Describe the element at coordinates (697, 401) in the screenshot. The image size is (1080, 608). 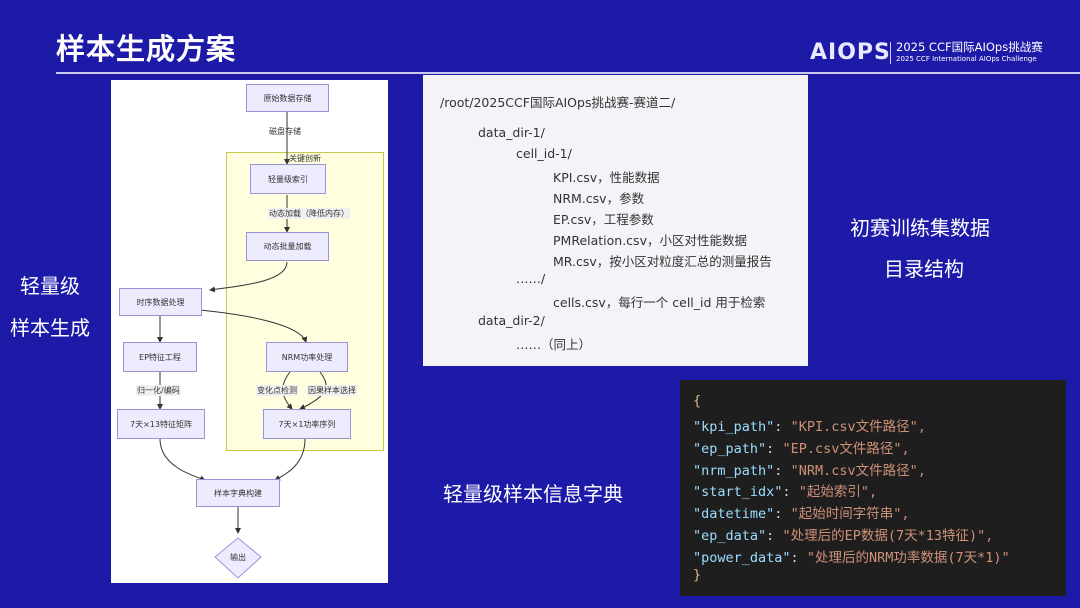
I see `code-open-brace: {` at that location.